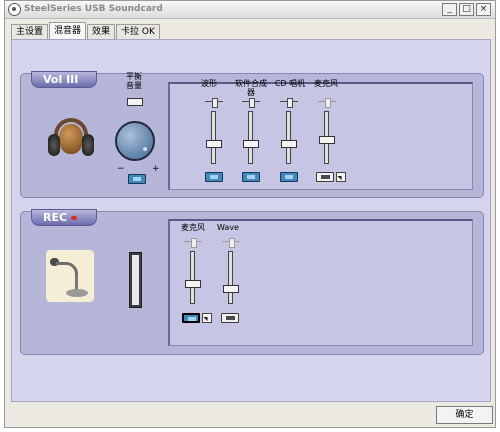  Describe the element at coordinates (326, 83) in the screenshot. I see `channel-label-mic: 麦克风` at that location.